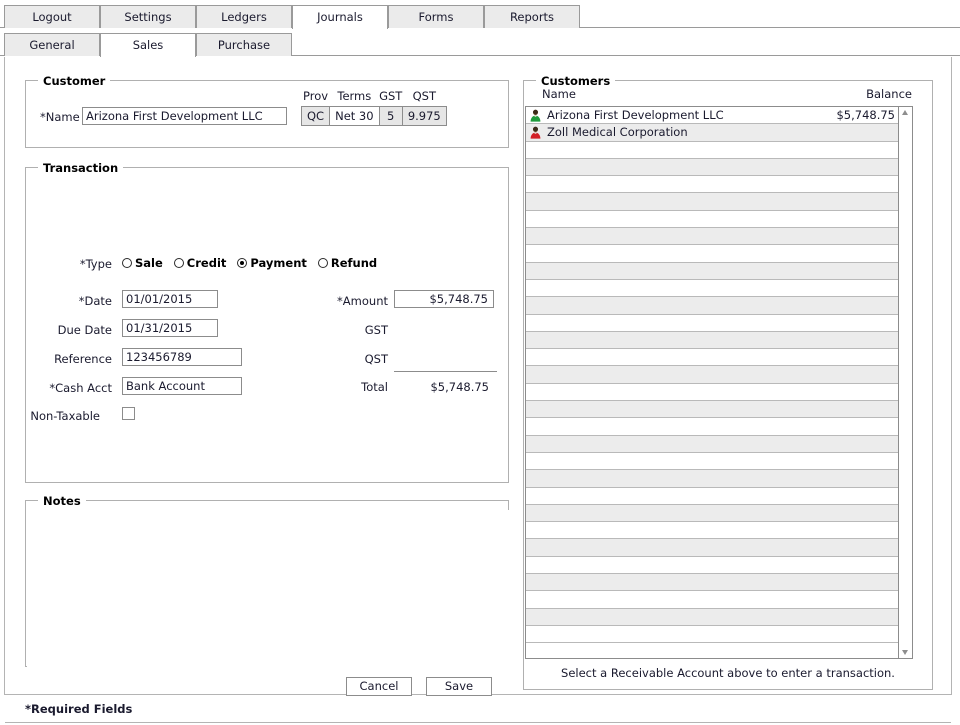 The width and height of the screenshot is (960, 725). What do you see at coordinates (374, 98) in the screenshot?
I see `terms-header-row: Prov Terms GST QST` at bounding box center [374, 98].